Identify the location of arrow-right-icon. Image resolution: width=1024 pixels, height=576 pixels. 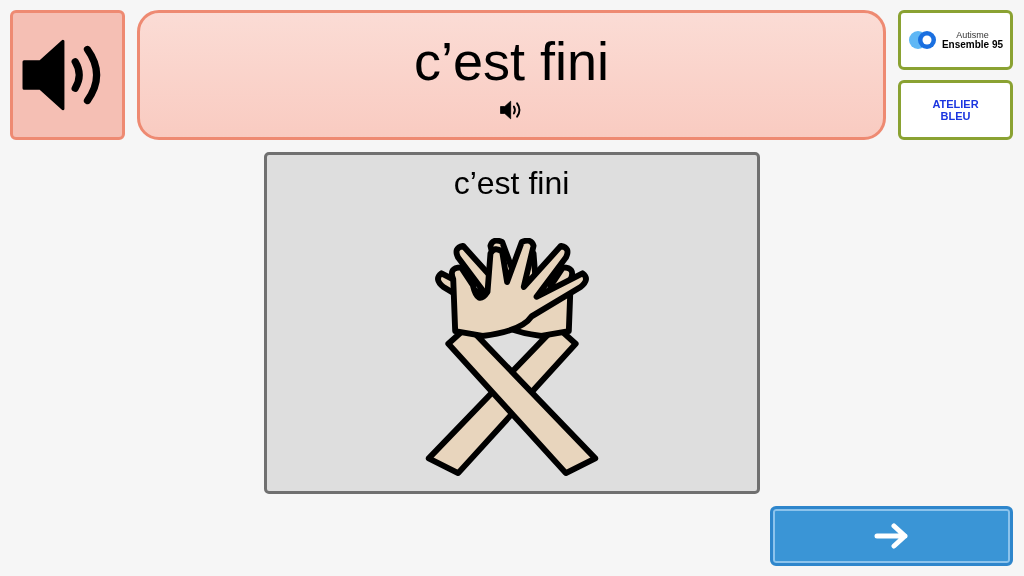
(891, 536).